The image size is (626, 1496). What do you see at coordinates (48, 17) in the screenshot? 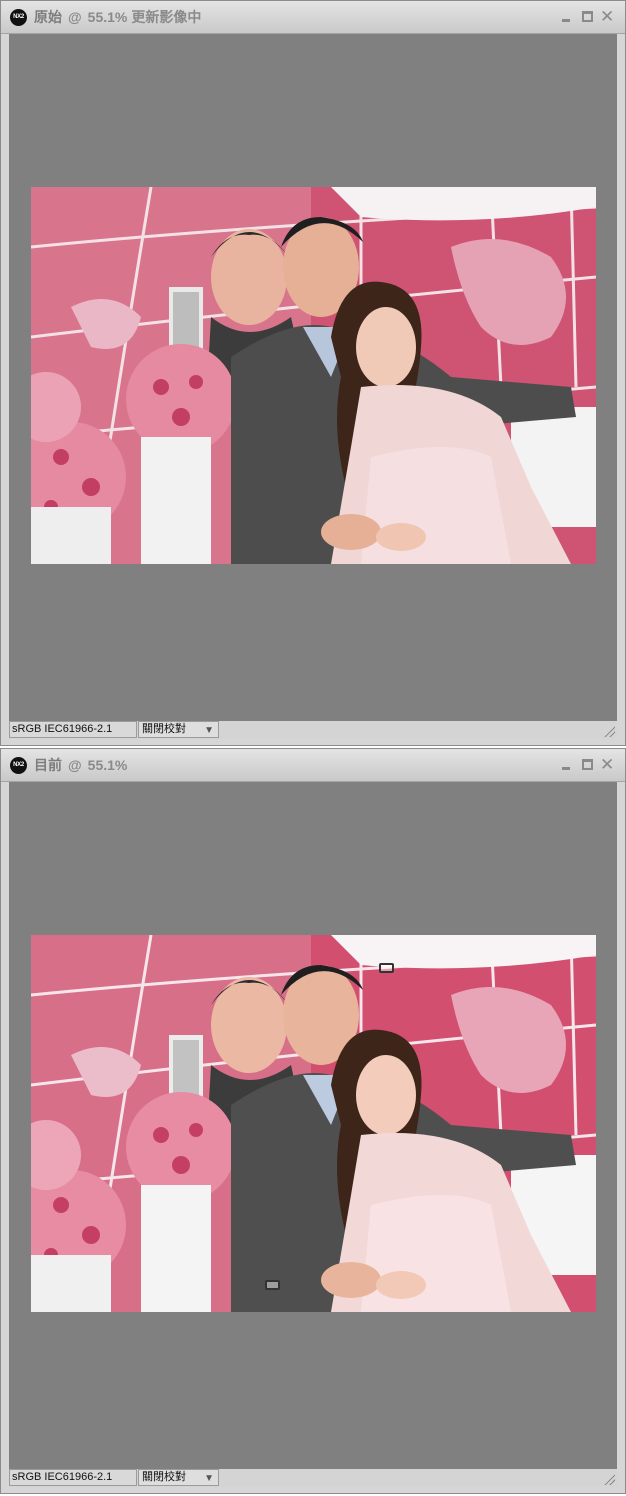
I see `window-title-name: 原始` at bounding box center [48, 17].